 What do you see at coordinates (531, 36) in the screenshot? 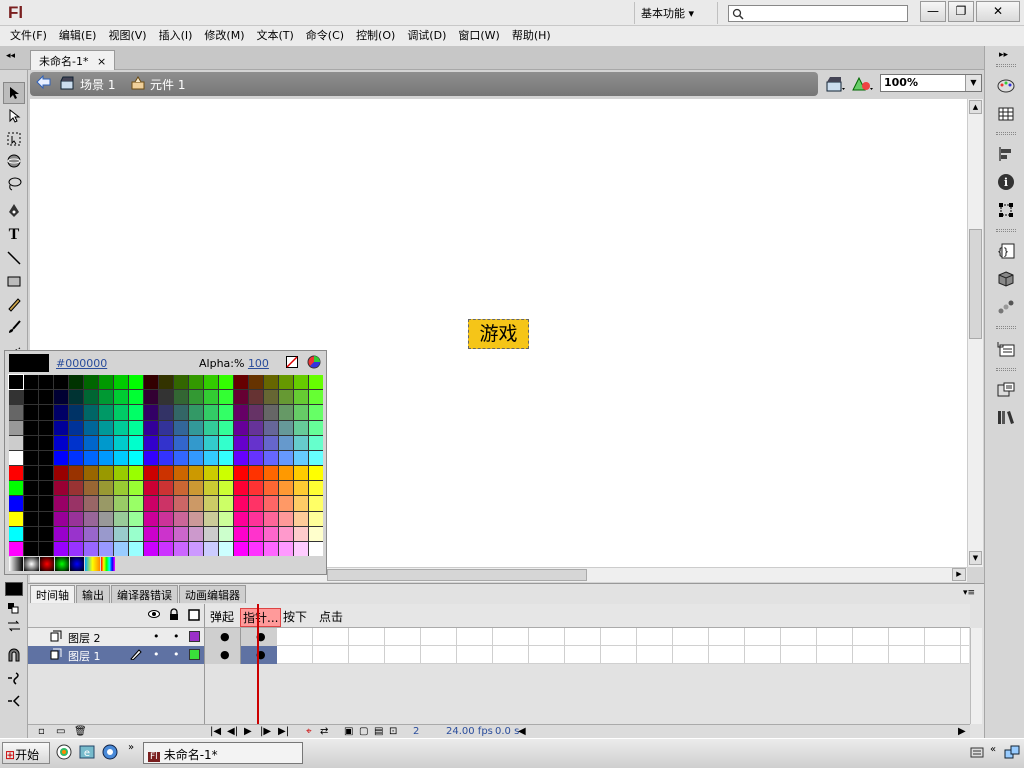
I see `menu-help: 帮助(H)` at bounding box center [531, 36].